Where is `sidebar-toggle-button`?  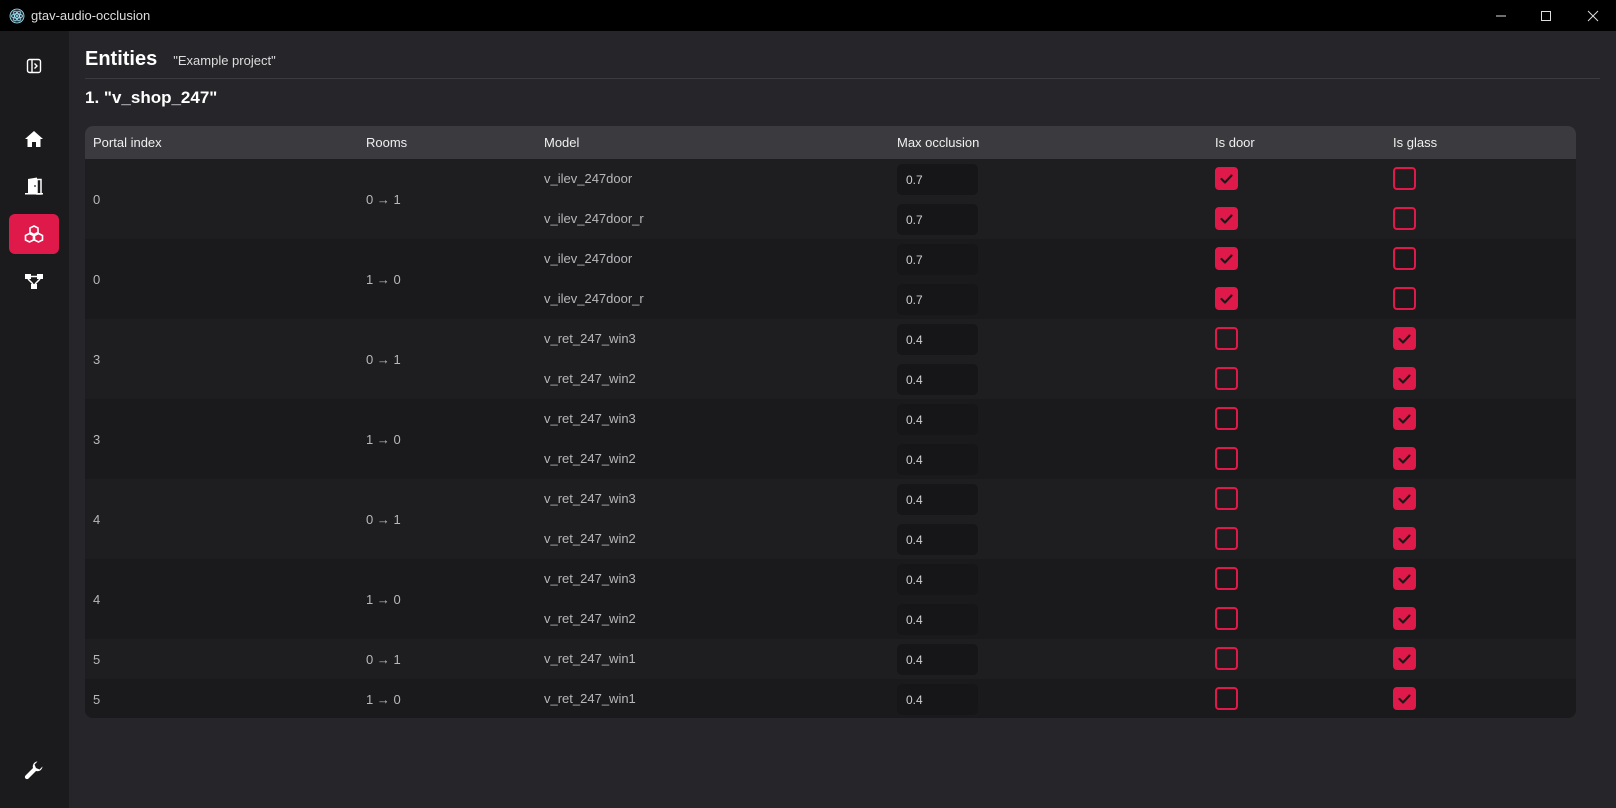
sidebar-toggle-button is located at coordinates (34, 66).